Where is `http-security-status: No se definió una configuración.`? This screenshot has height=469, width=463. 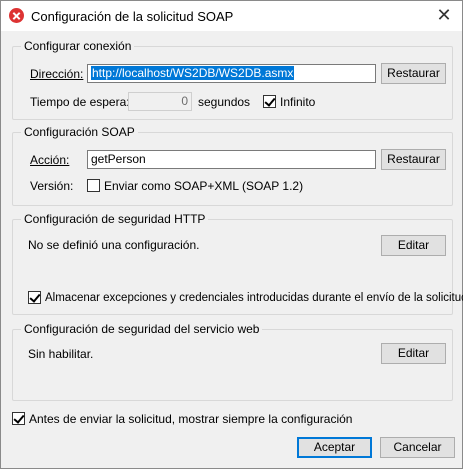
http-security-status: No se definió una configuración. is located at coordinates (114, 245).